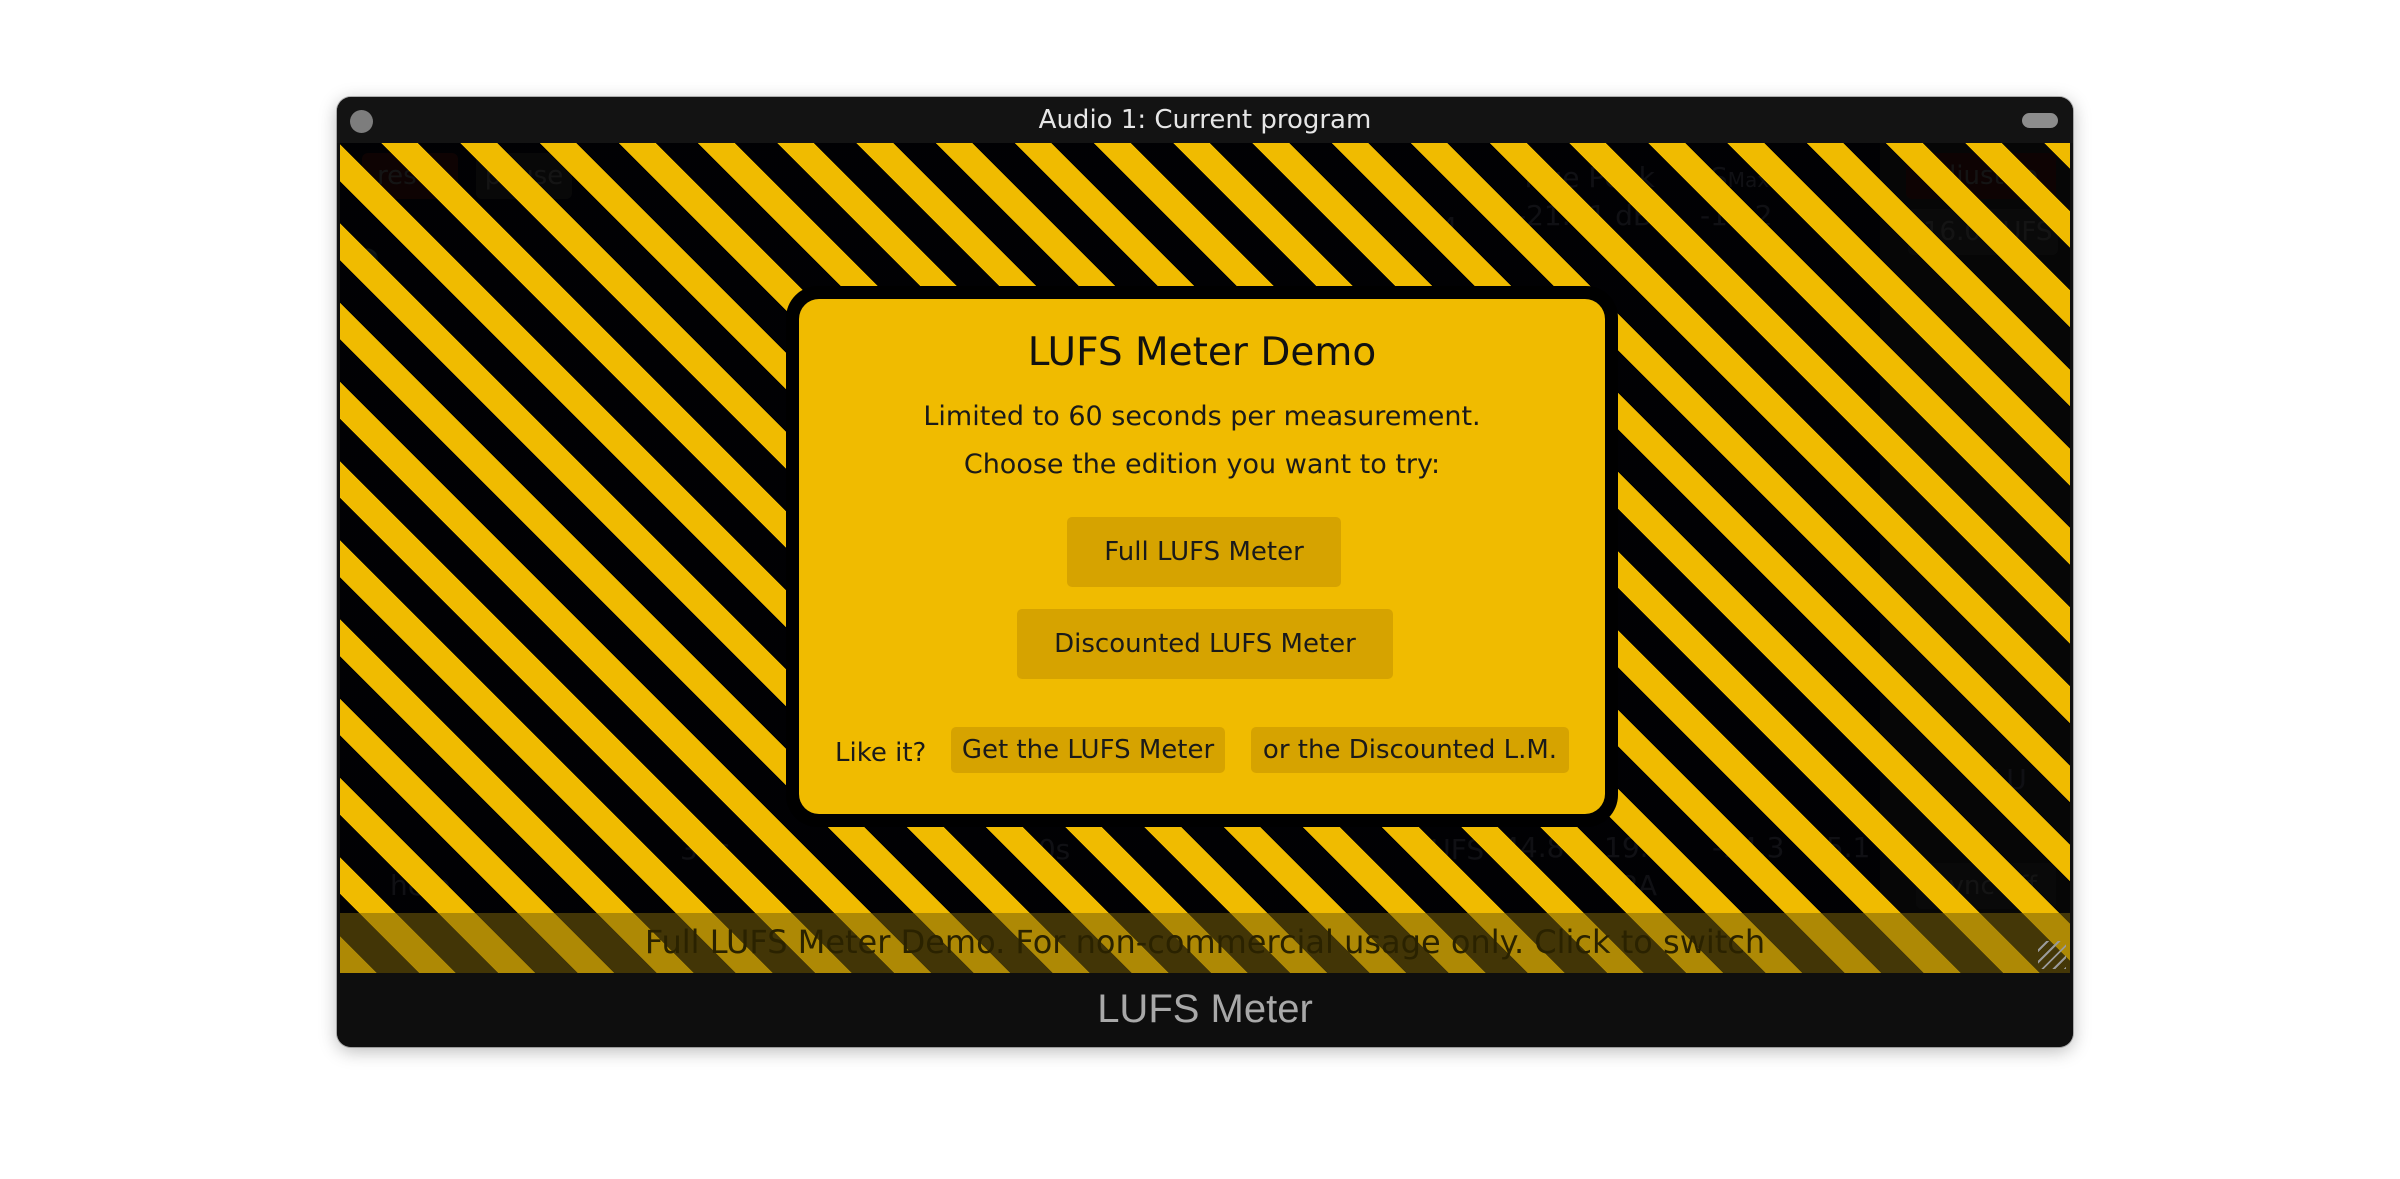 The height and width of the screenshot is (1179, 2400). Describe the element at coordinates (379, 270) in the screenshot. I see `wrench-icon: 🔧` at that location.